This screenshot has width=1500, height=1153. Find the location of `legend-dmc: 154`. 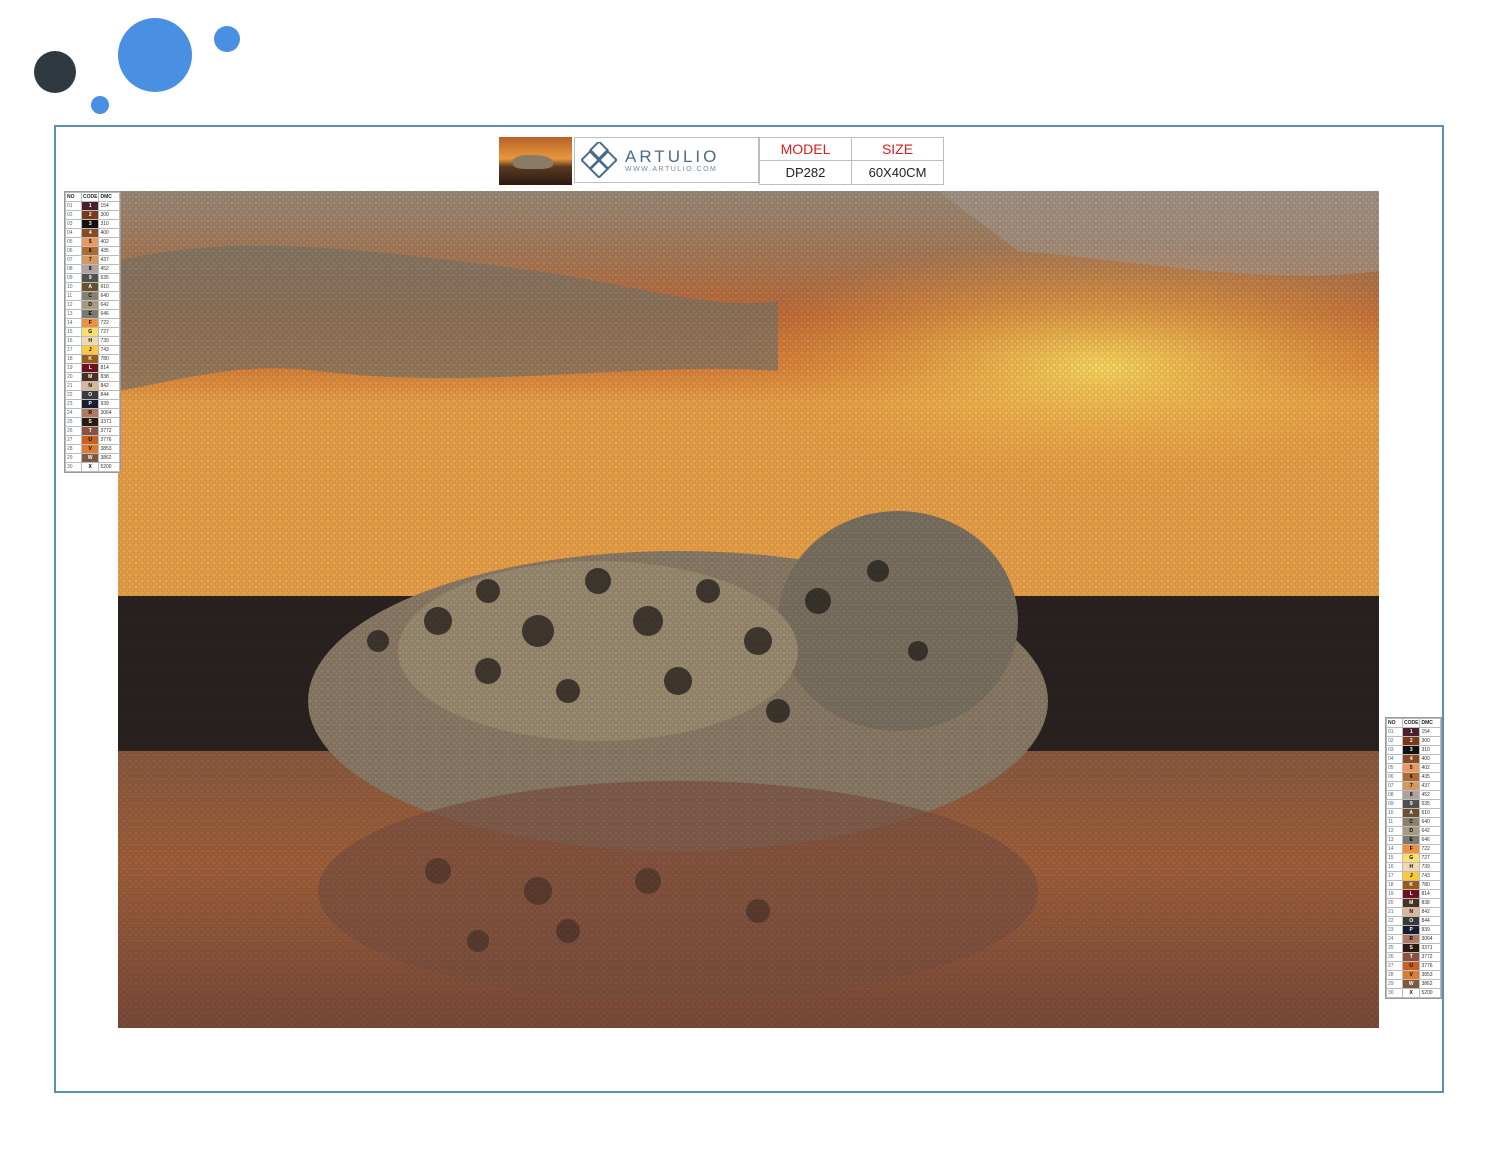

legend-dmc: 154 is located at coordinates (1430, 732).